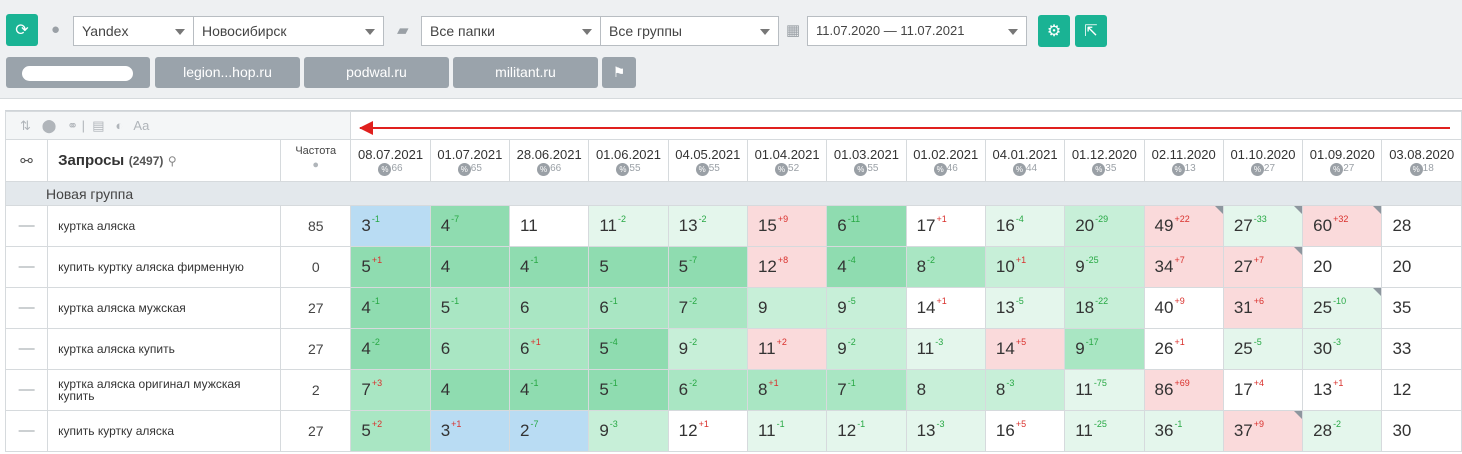  What do you see at coordinates (1104, 390) in the screenshot?
I see `position-cell: 11-75` at bounding box center [1104, 390].